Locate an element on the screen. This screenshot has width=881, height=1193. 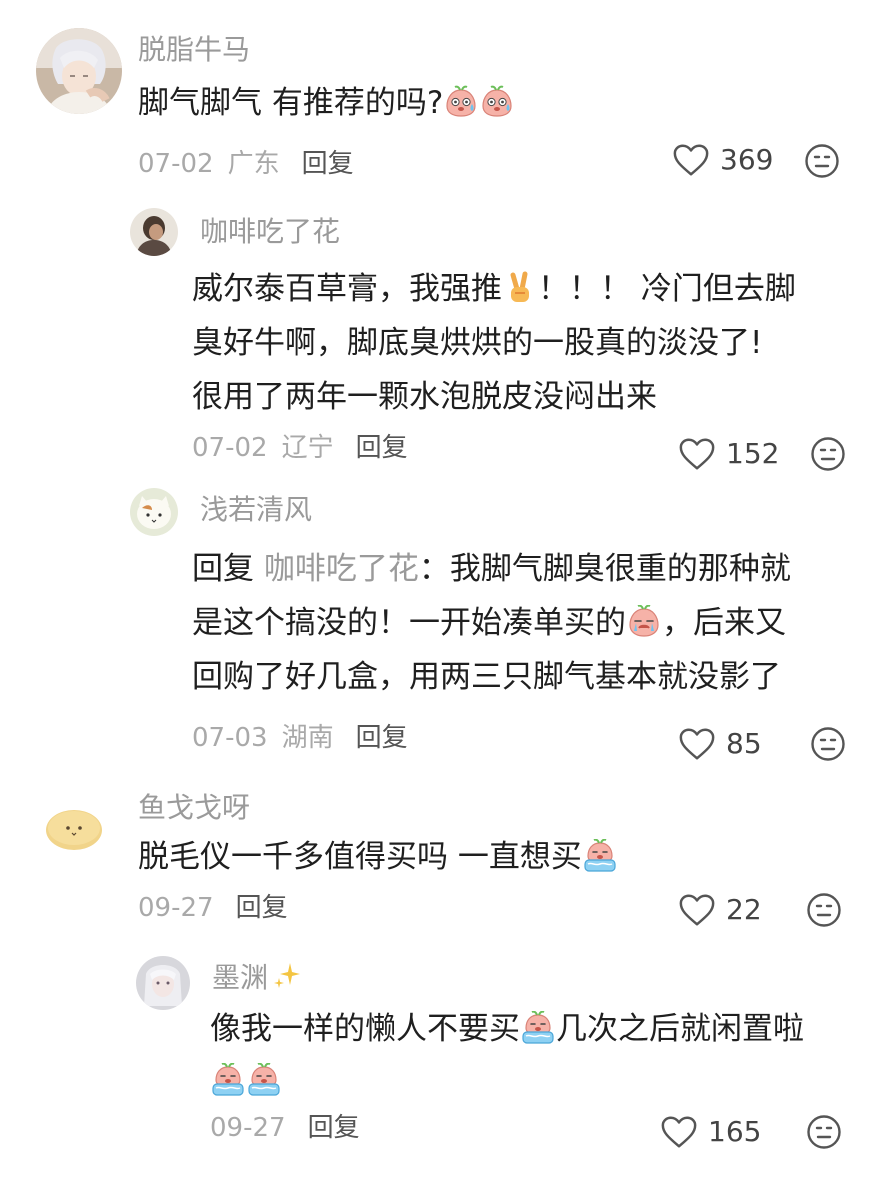
like-button: 369 is located at coordinates (722, 160).